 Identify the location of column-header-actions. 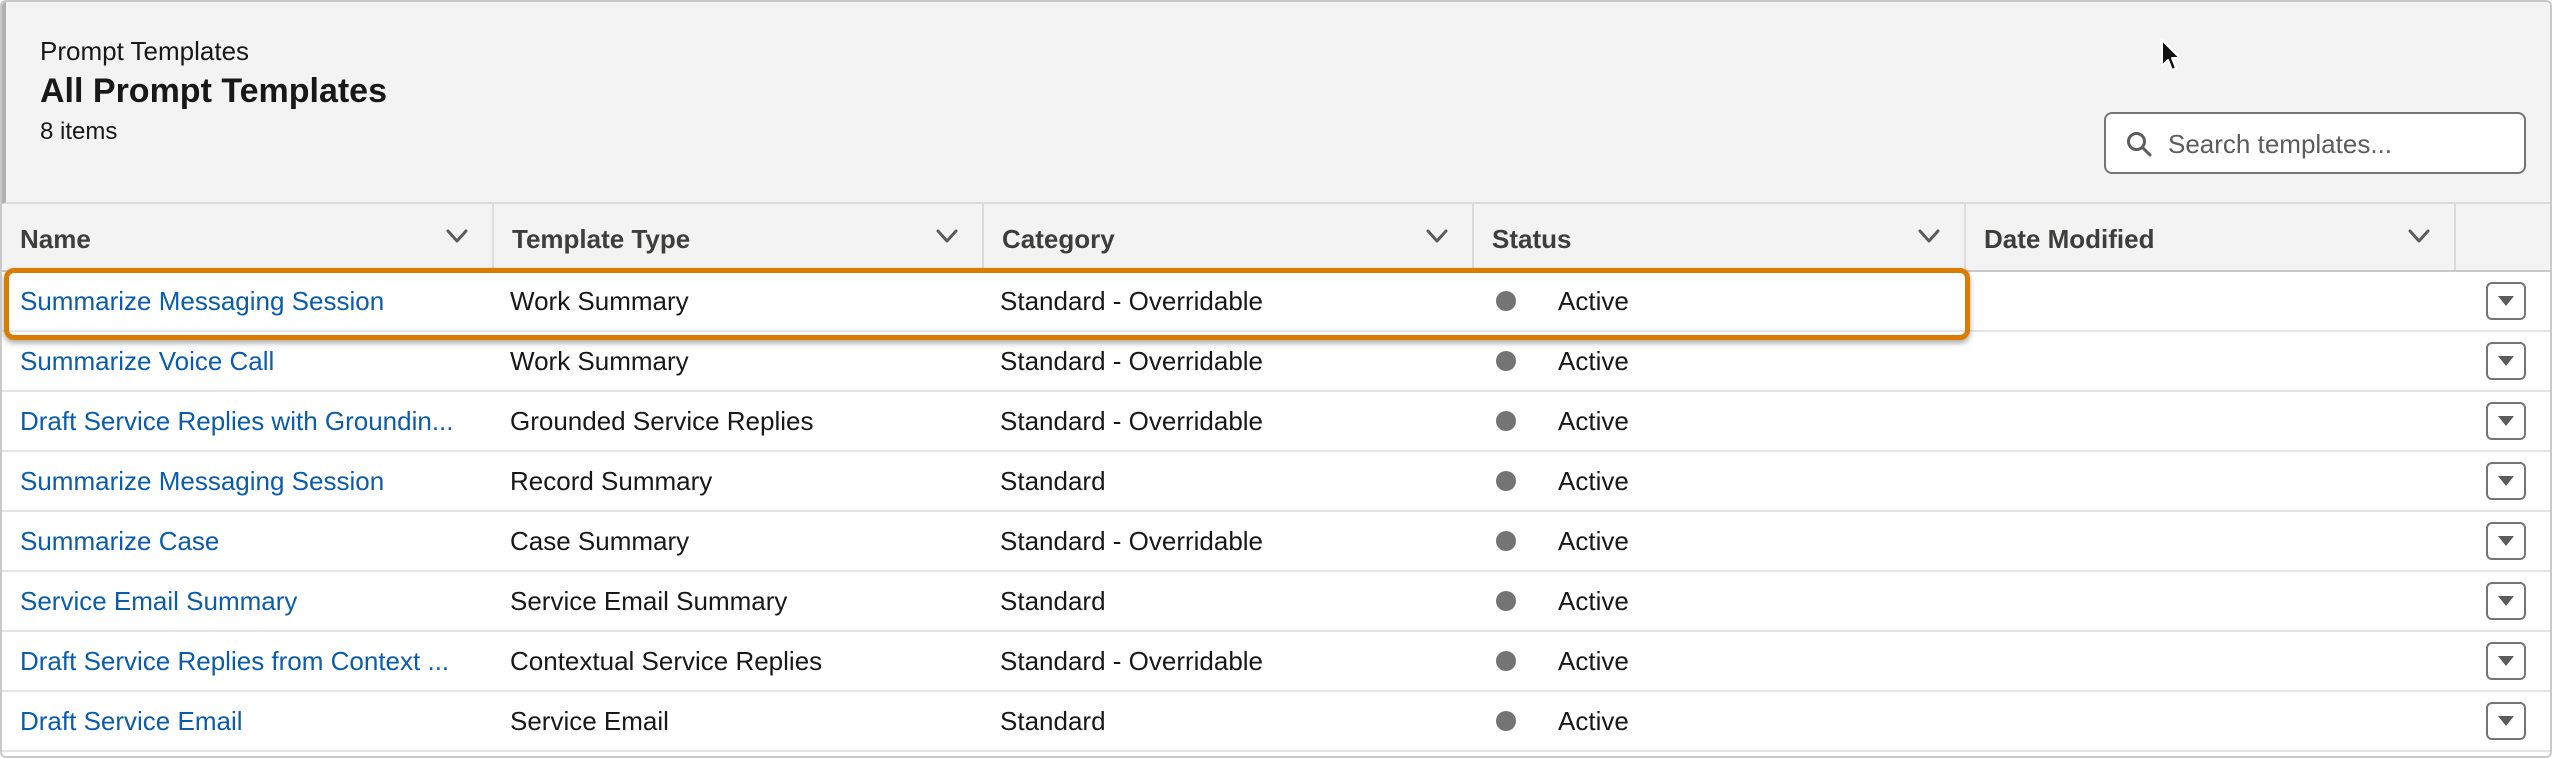
(2503, 237).